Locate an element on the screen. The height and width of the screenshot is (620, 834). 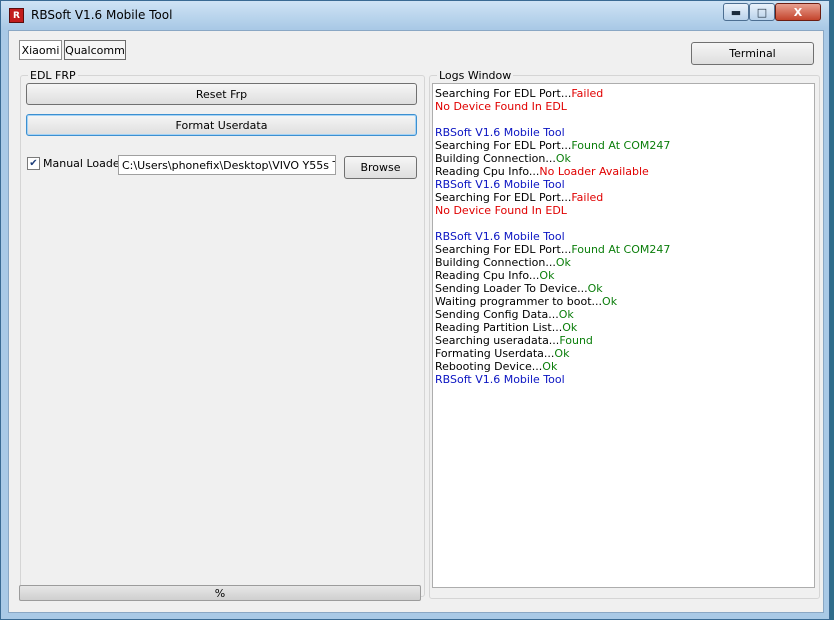
log-line: Searching useradata...Found is located at coordinates (623, 340).